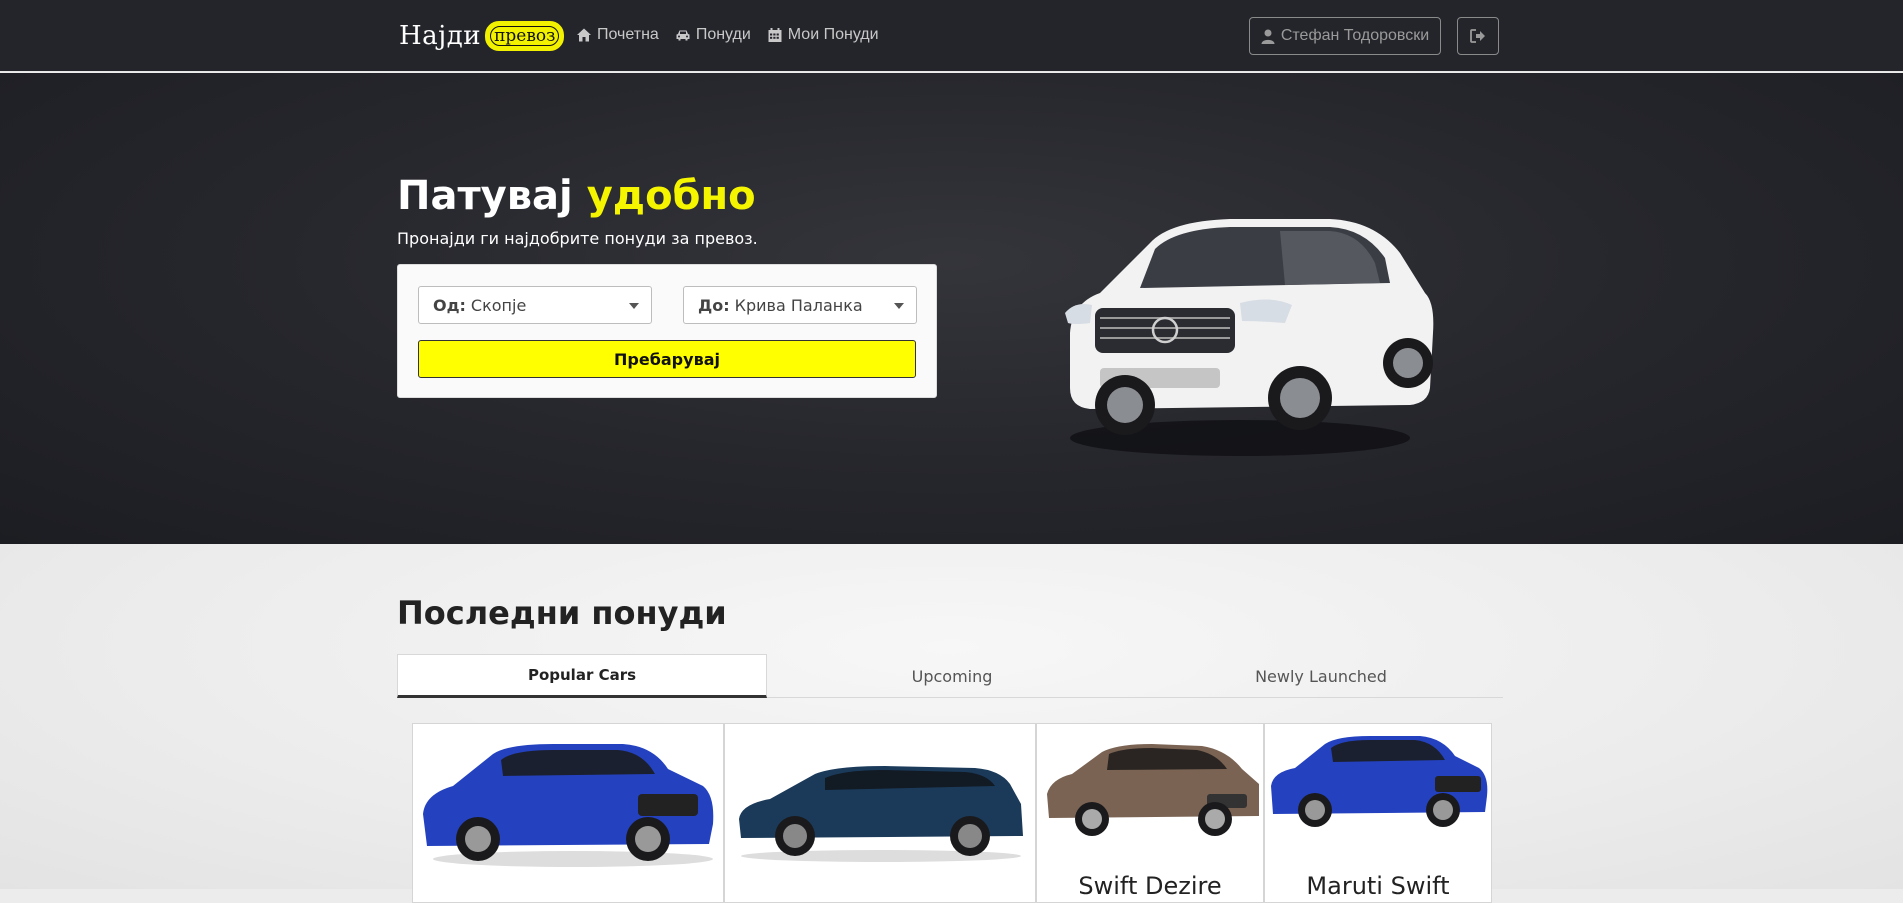 This screenshot has width=1903, height=903. What do you see at coordinates (667, 331) in the screenshot?
I see `search-form: Од: Скопје До: Крива Паланка Пребарувај` at bounding box center [667, 331].